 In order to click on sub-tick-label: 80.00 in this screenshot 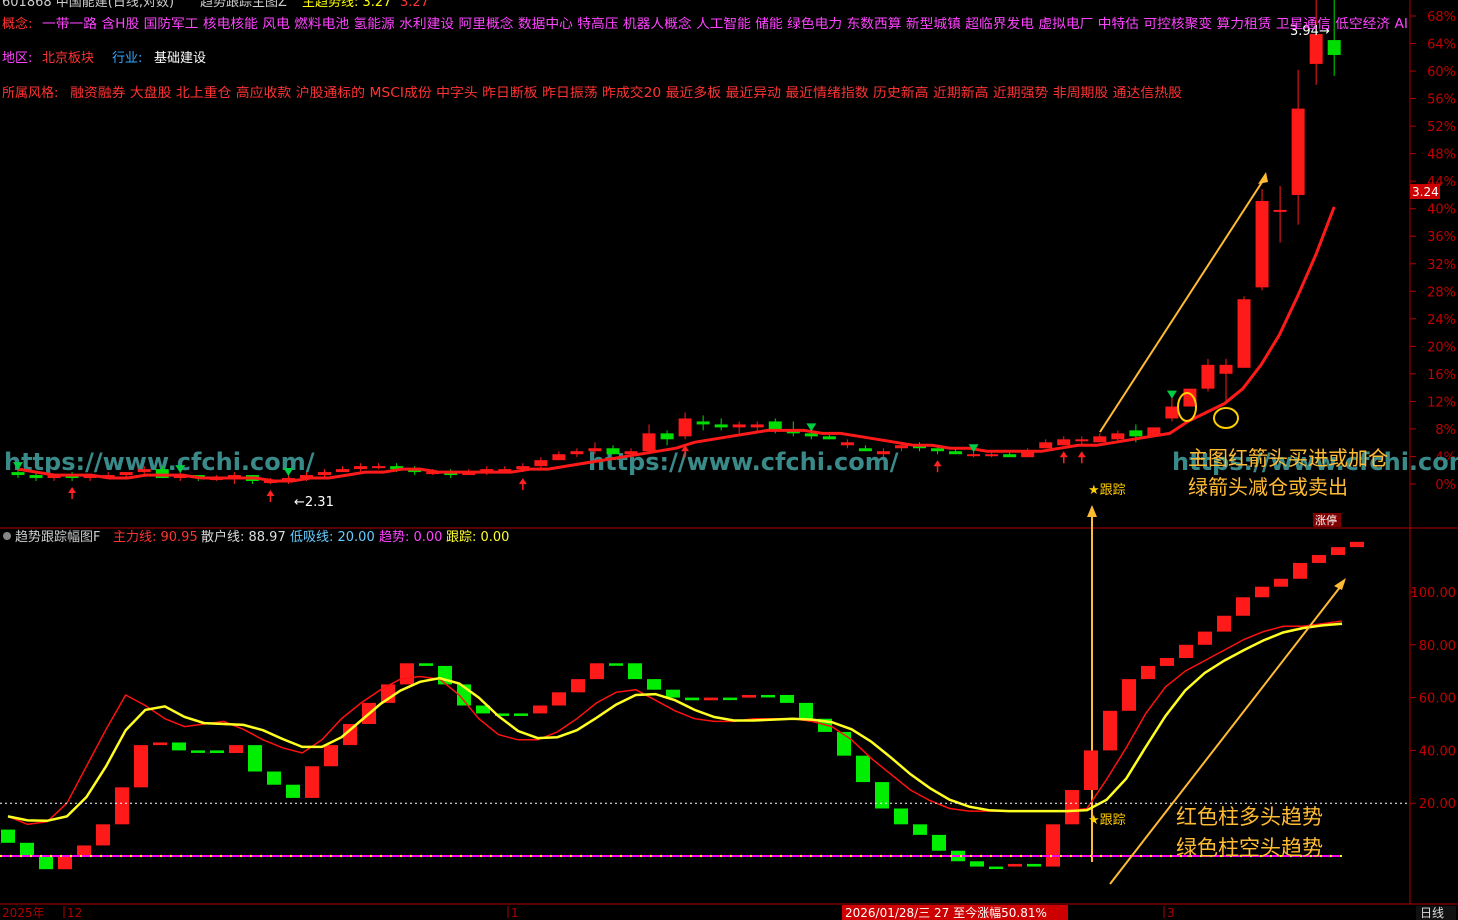, I will do `click(1437, 646)`.